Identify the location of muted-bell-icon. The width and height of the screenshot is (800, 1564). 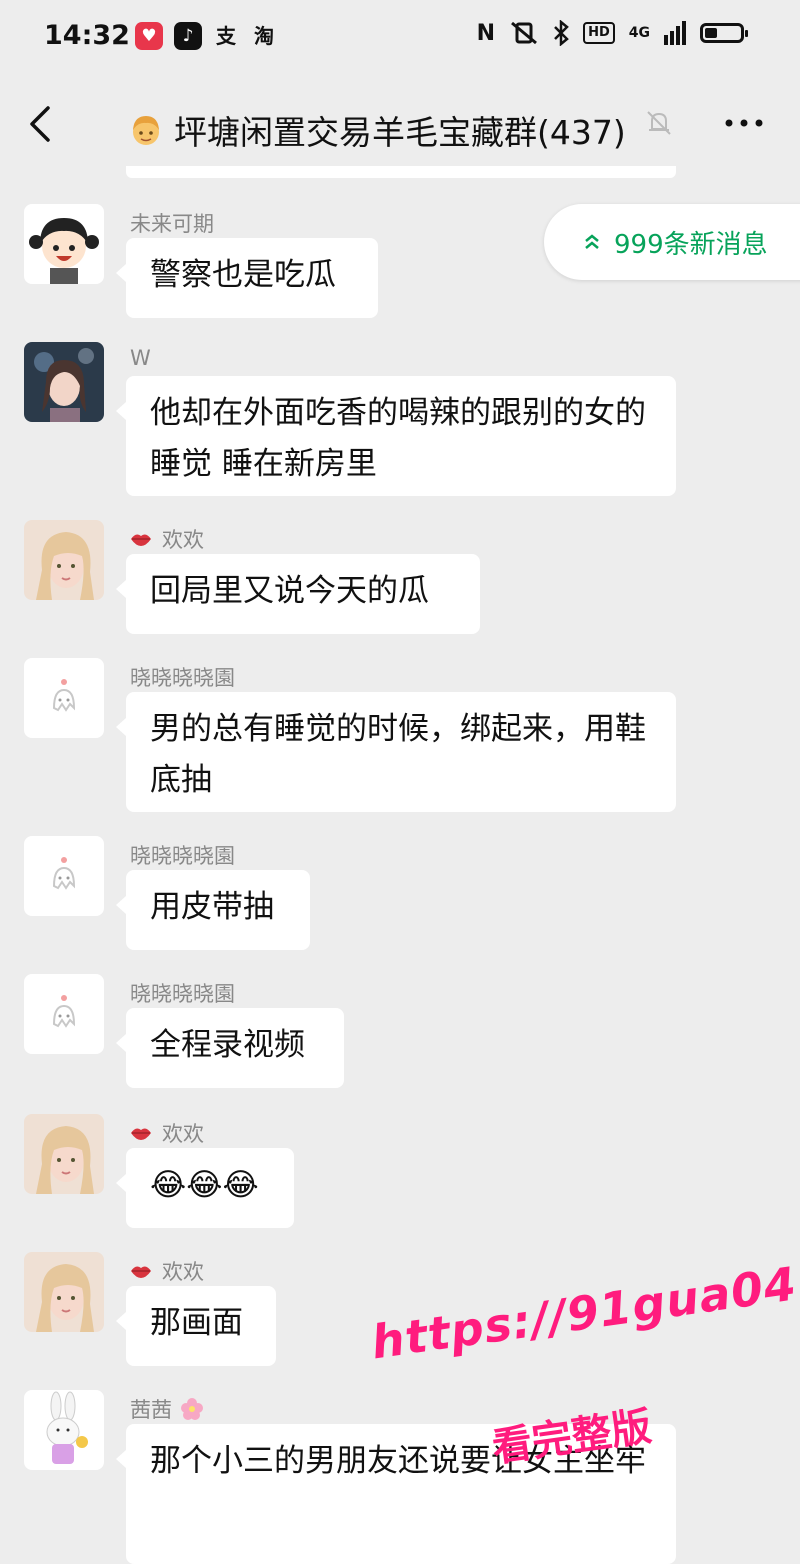
(659, 123).